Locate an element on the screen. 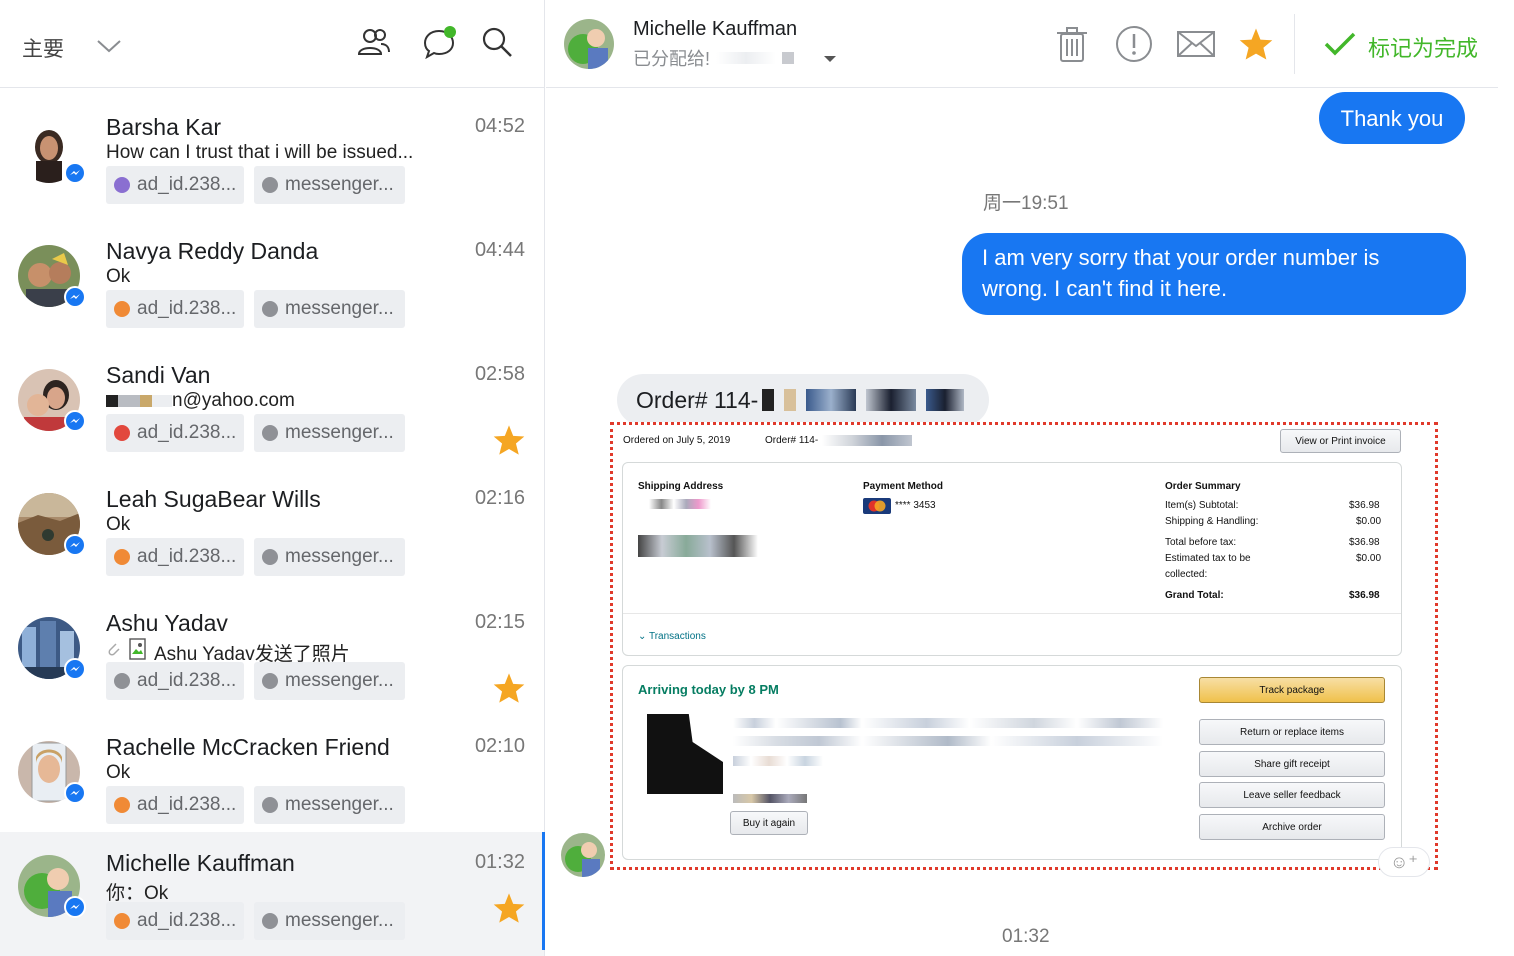 This screenshot has height=956, width=1514. mastercard-icon is located at coordinates (877, 508).